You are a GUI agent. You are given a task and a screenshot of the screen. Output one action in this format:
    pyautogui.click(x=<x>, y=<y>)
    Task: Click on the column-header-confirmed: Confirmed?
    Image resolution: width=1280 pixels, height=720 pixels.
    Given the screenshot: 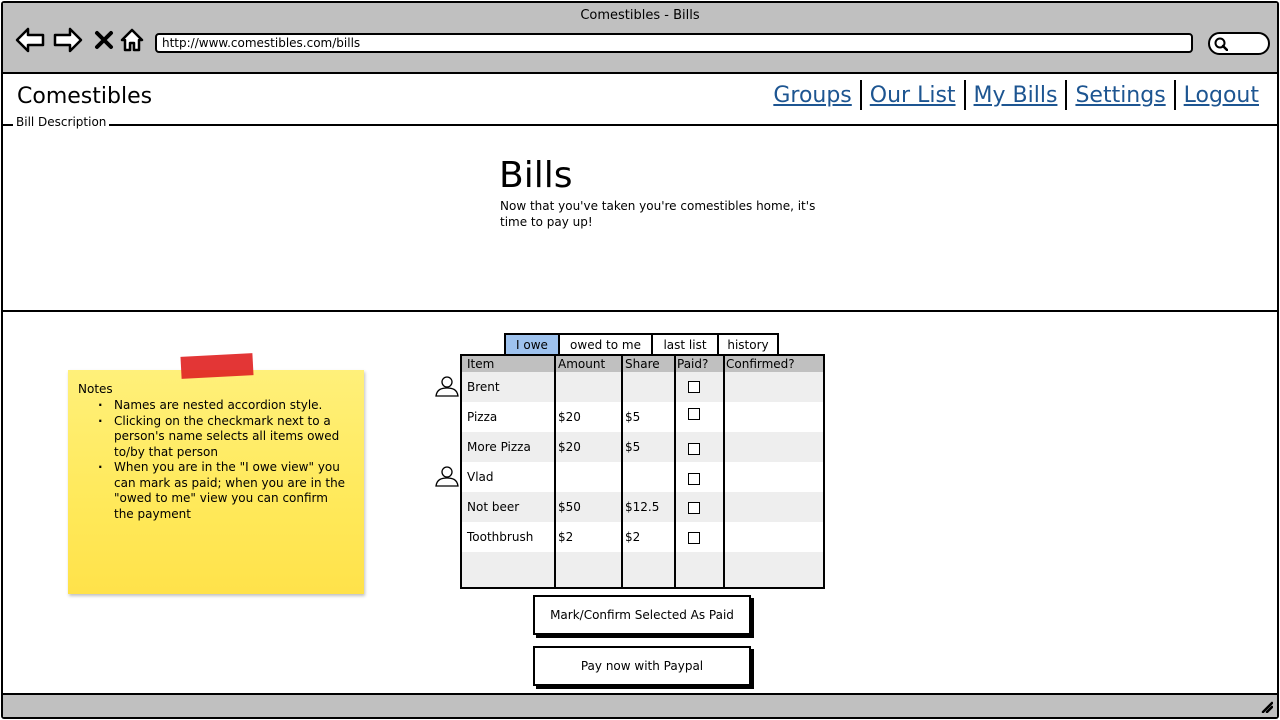 What is the action you would take?
    pyautogui.click(x=760, y=364)
    